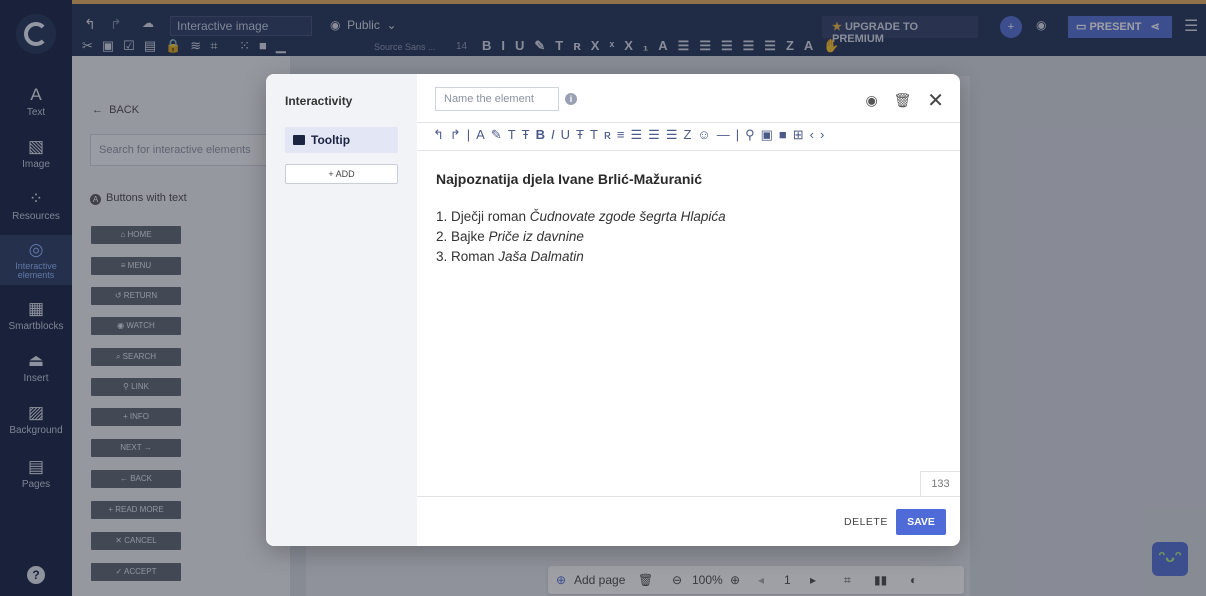 Image resolution: width=1206 pixels, height=596 pixels. What do you see at coordinates (940, 484) in the screenshot?
I see `character-count: 133` at bounding box center [940, 484].